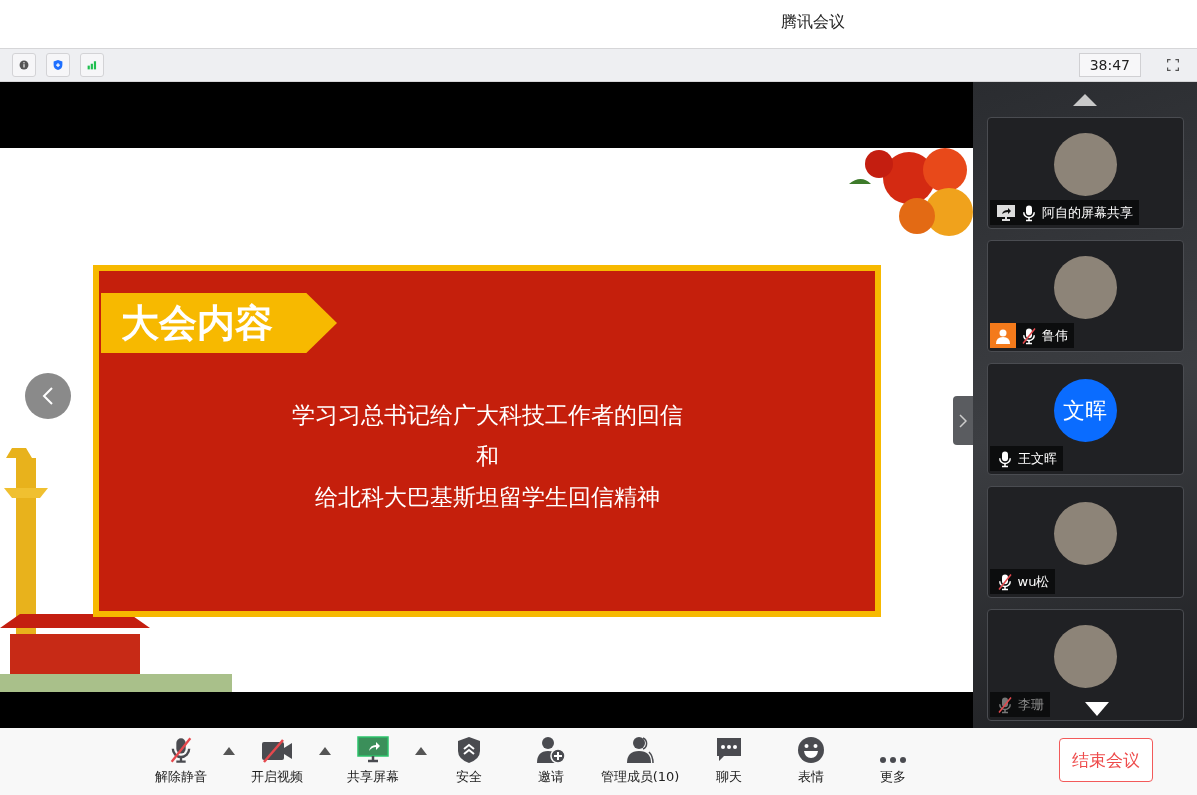  I want to click on toolbar-button: 聊天, so click(729, 761).